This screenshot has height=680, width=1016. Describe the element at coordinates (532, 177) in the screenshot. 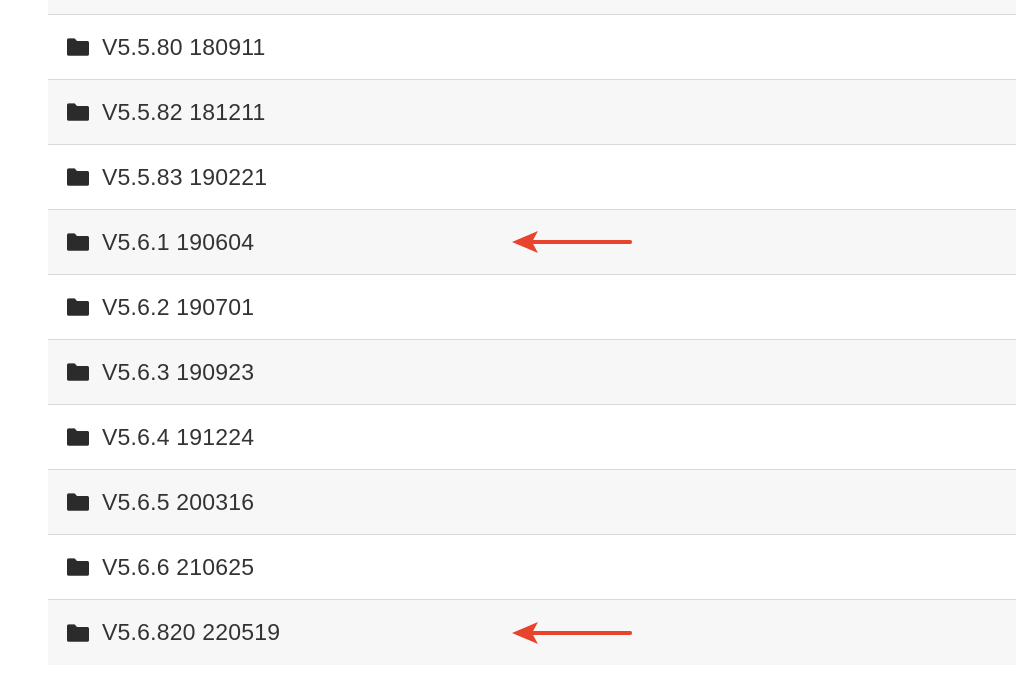

I see `folder-row: V5.5.83 190221` at that location.